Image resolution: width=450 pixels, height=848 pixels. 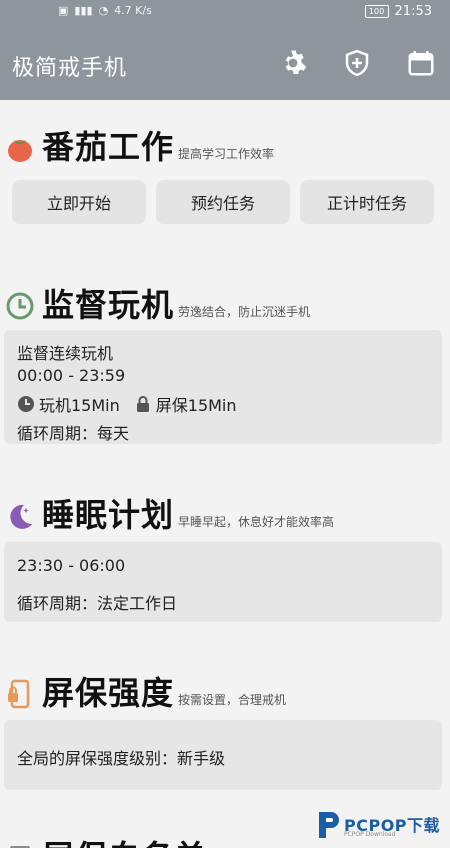 What do you see at coordinates (225, 14) in the screenshot?
I see `status-bar: ▣ ▮▮▮ ◔ 4.7 K/s 100 21:53` at bounding box center [225, 14].